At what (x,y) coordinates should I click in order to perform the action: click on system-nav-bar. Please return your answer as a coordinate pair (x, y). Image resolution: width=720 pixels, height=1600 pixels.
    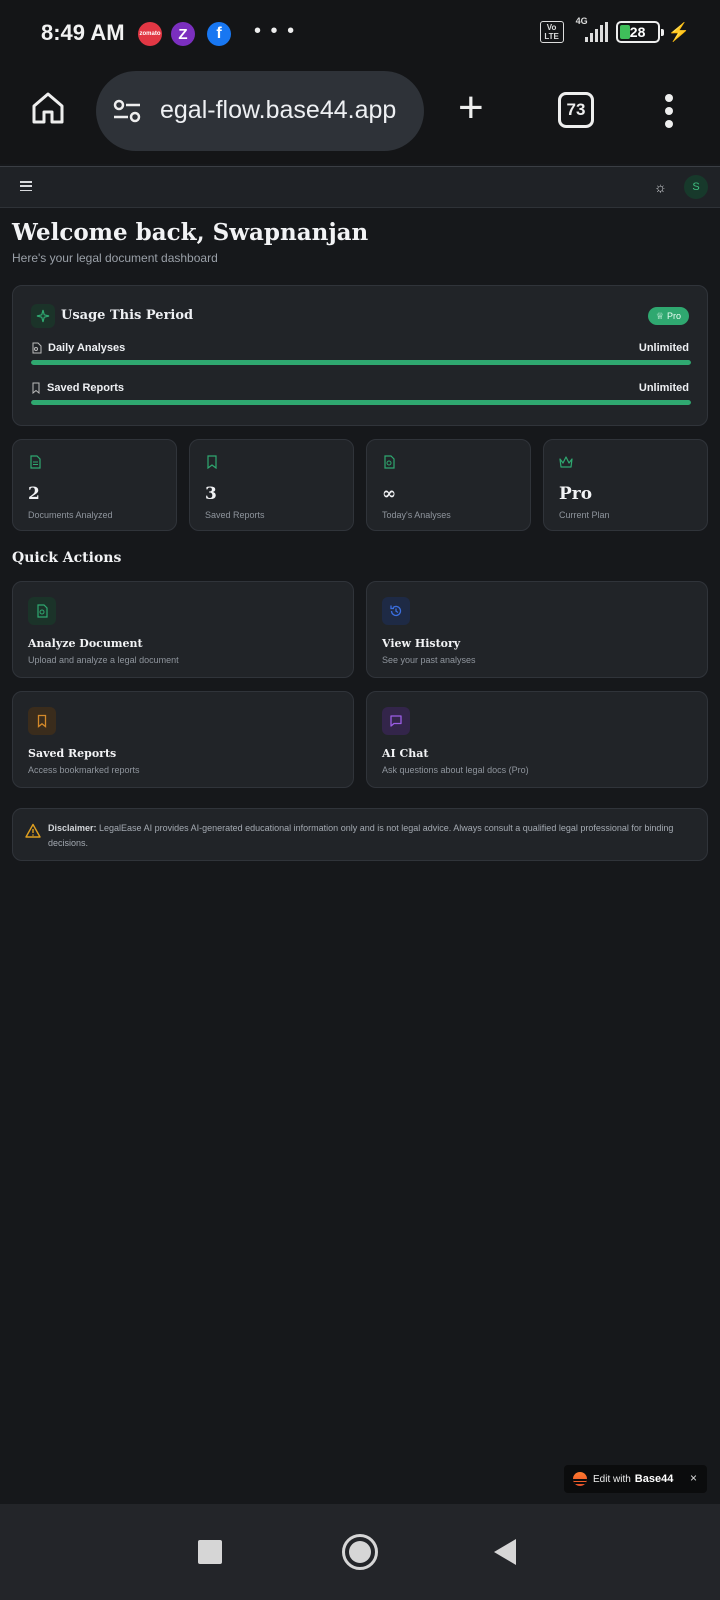
    Looking at the image, I should click on (360, 1552).